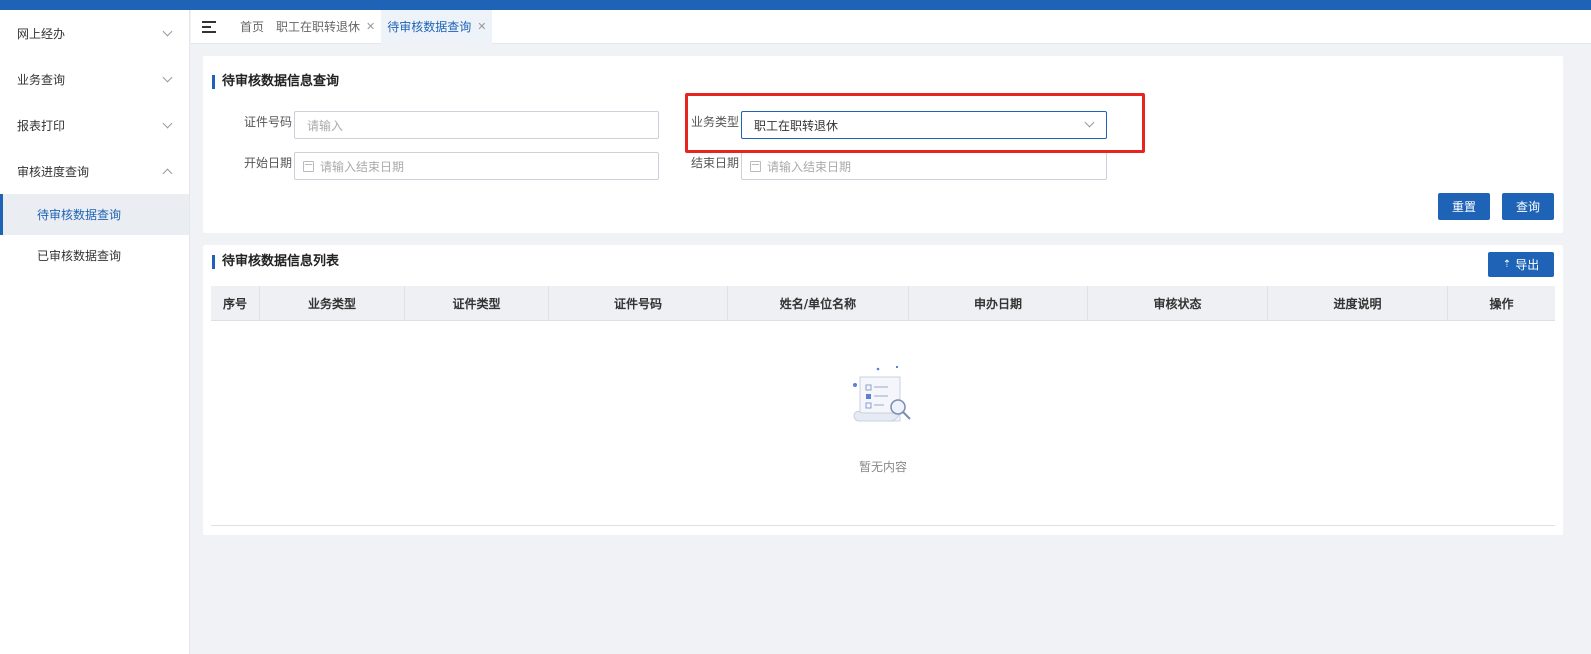 This screenshot has width=1591, height=654. What do you see at coordinates (1527, 265) in the screenshot?
I see `export-label: 导出` at bounding box center [1527, 265].